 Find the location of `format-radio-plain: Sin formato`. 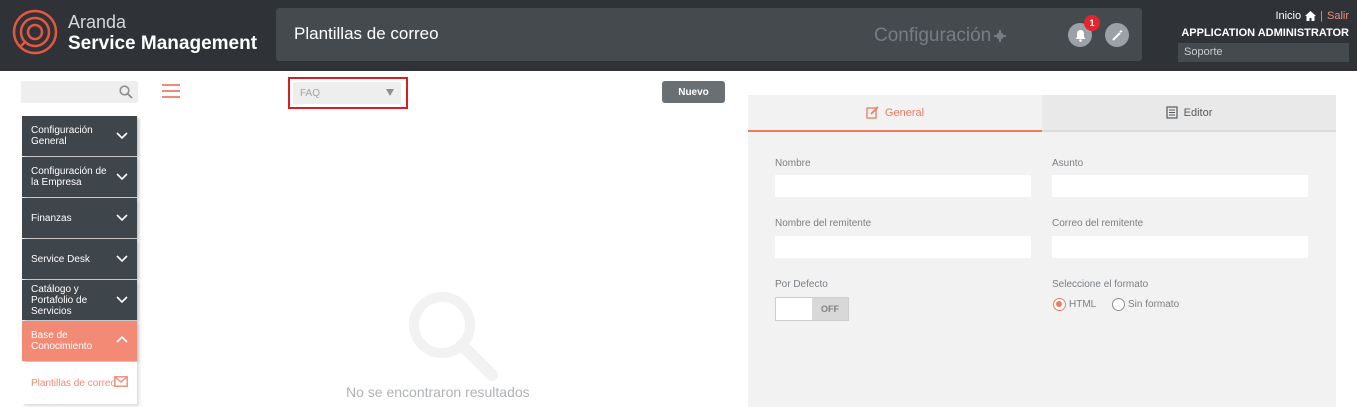

format-radio-plain: Sin formato is located at coordinates (1145, 304).